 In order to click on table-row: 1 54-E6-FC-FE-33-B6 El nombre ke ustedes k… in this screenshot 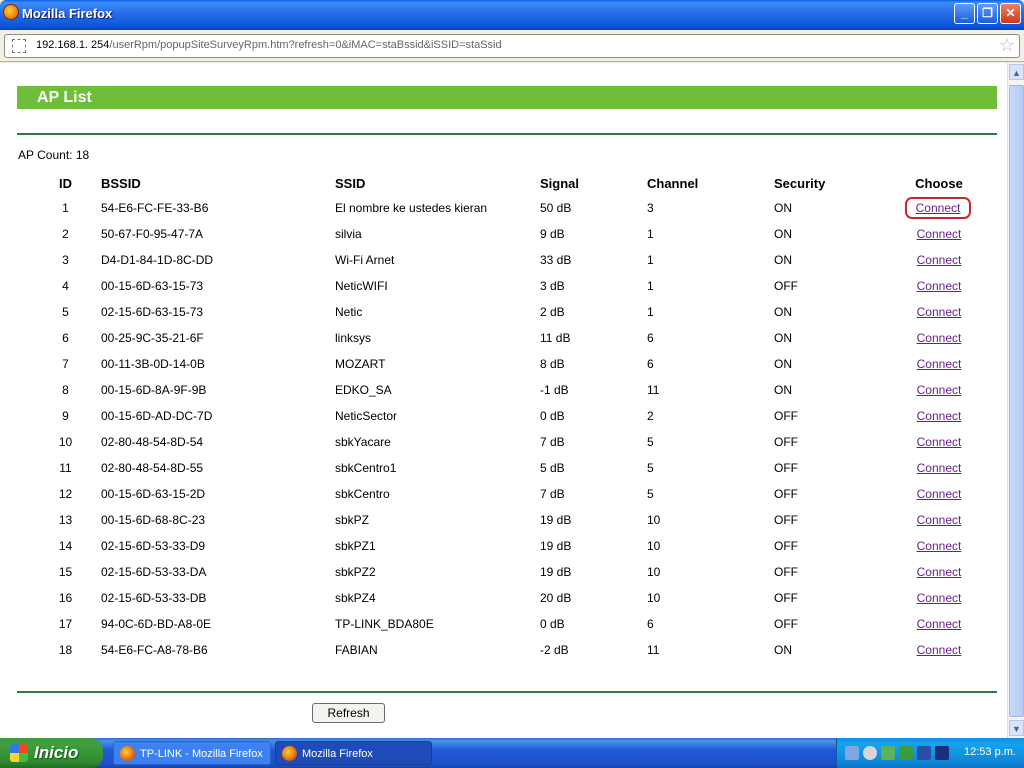, I will do `click(507, 208)`.